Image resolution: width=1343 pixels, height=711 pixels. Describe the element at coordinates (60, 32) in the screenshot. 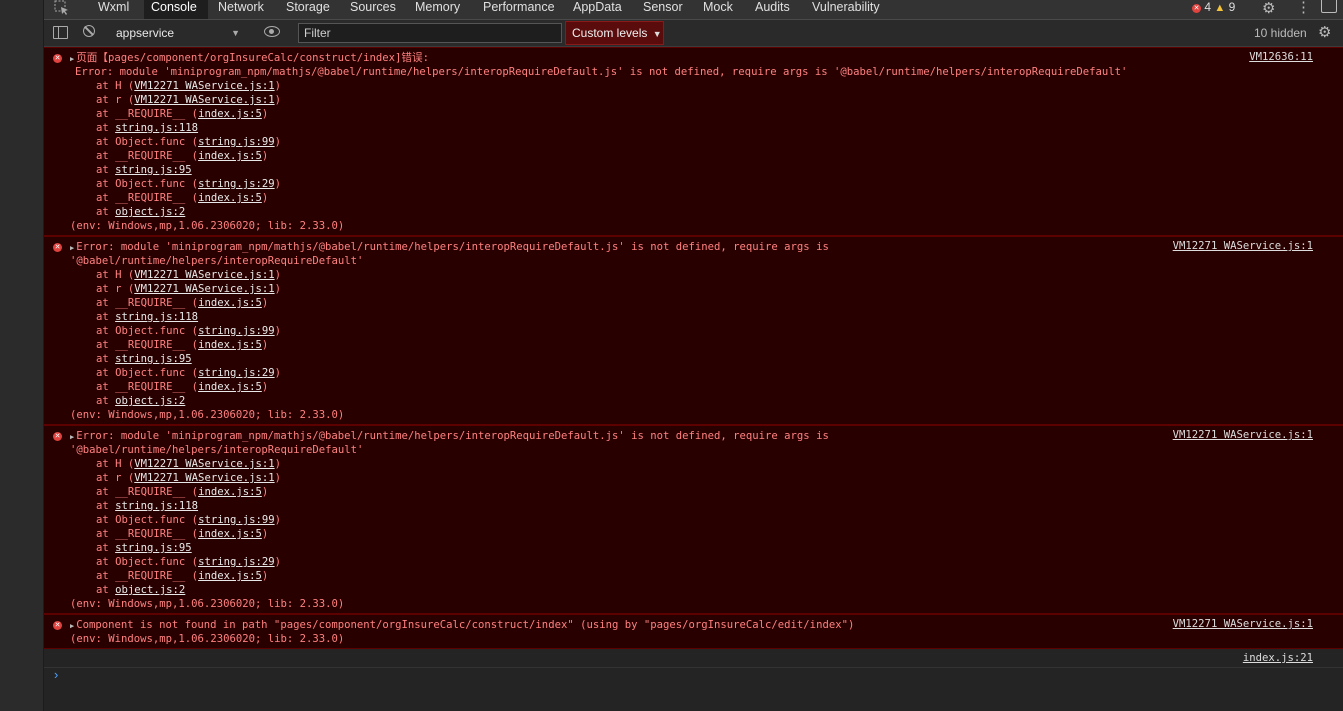

I see `sidebar-toggle-icon` at that location.